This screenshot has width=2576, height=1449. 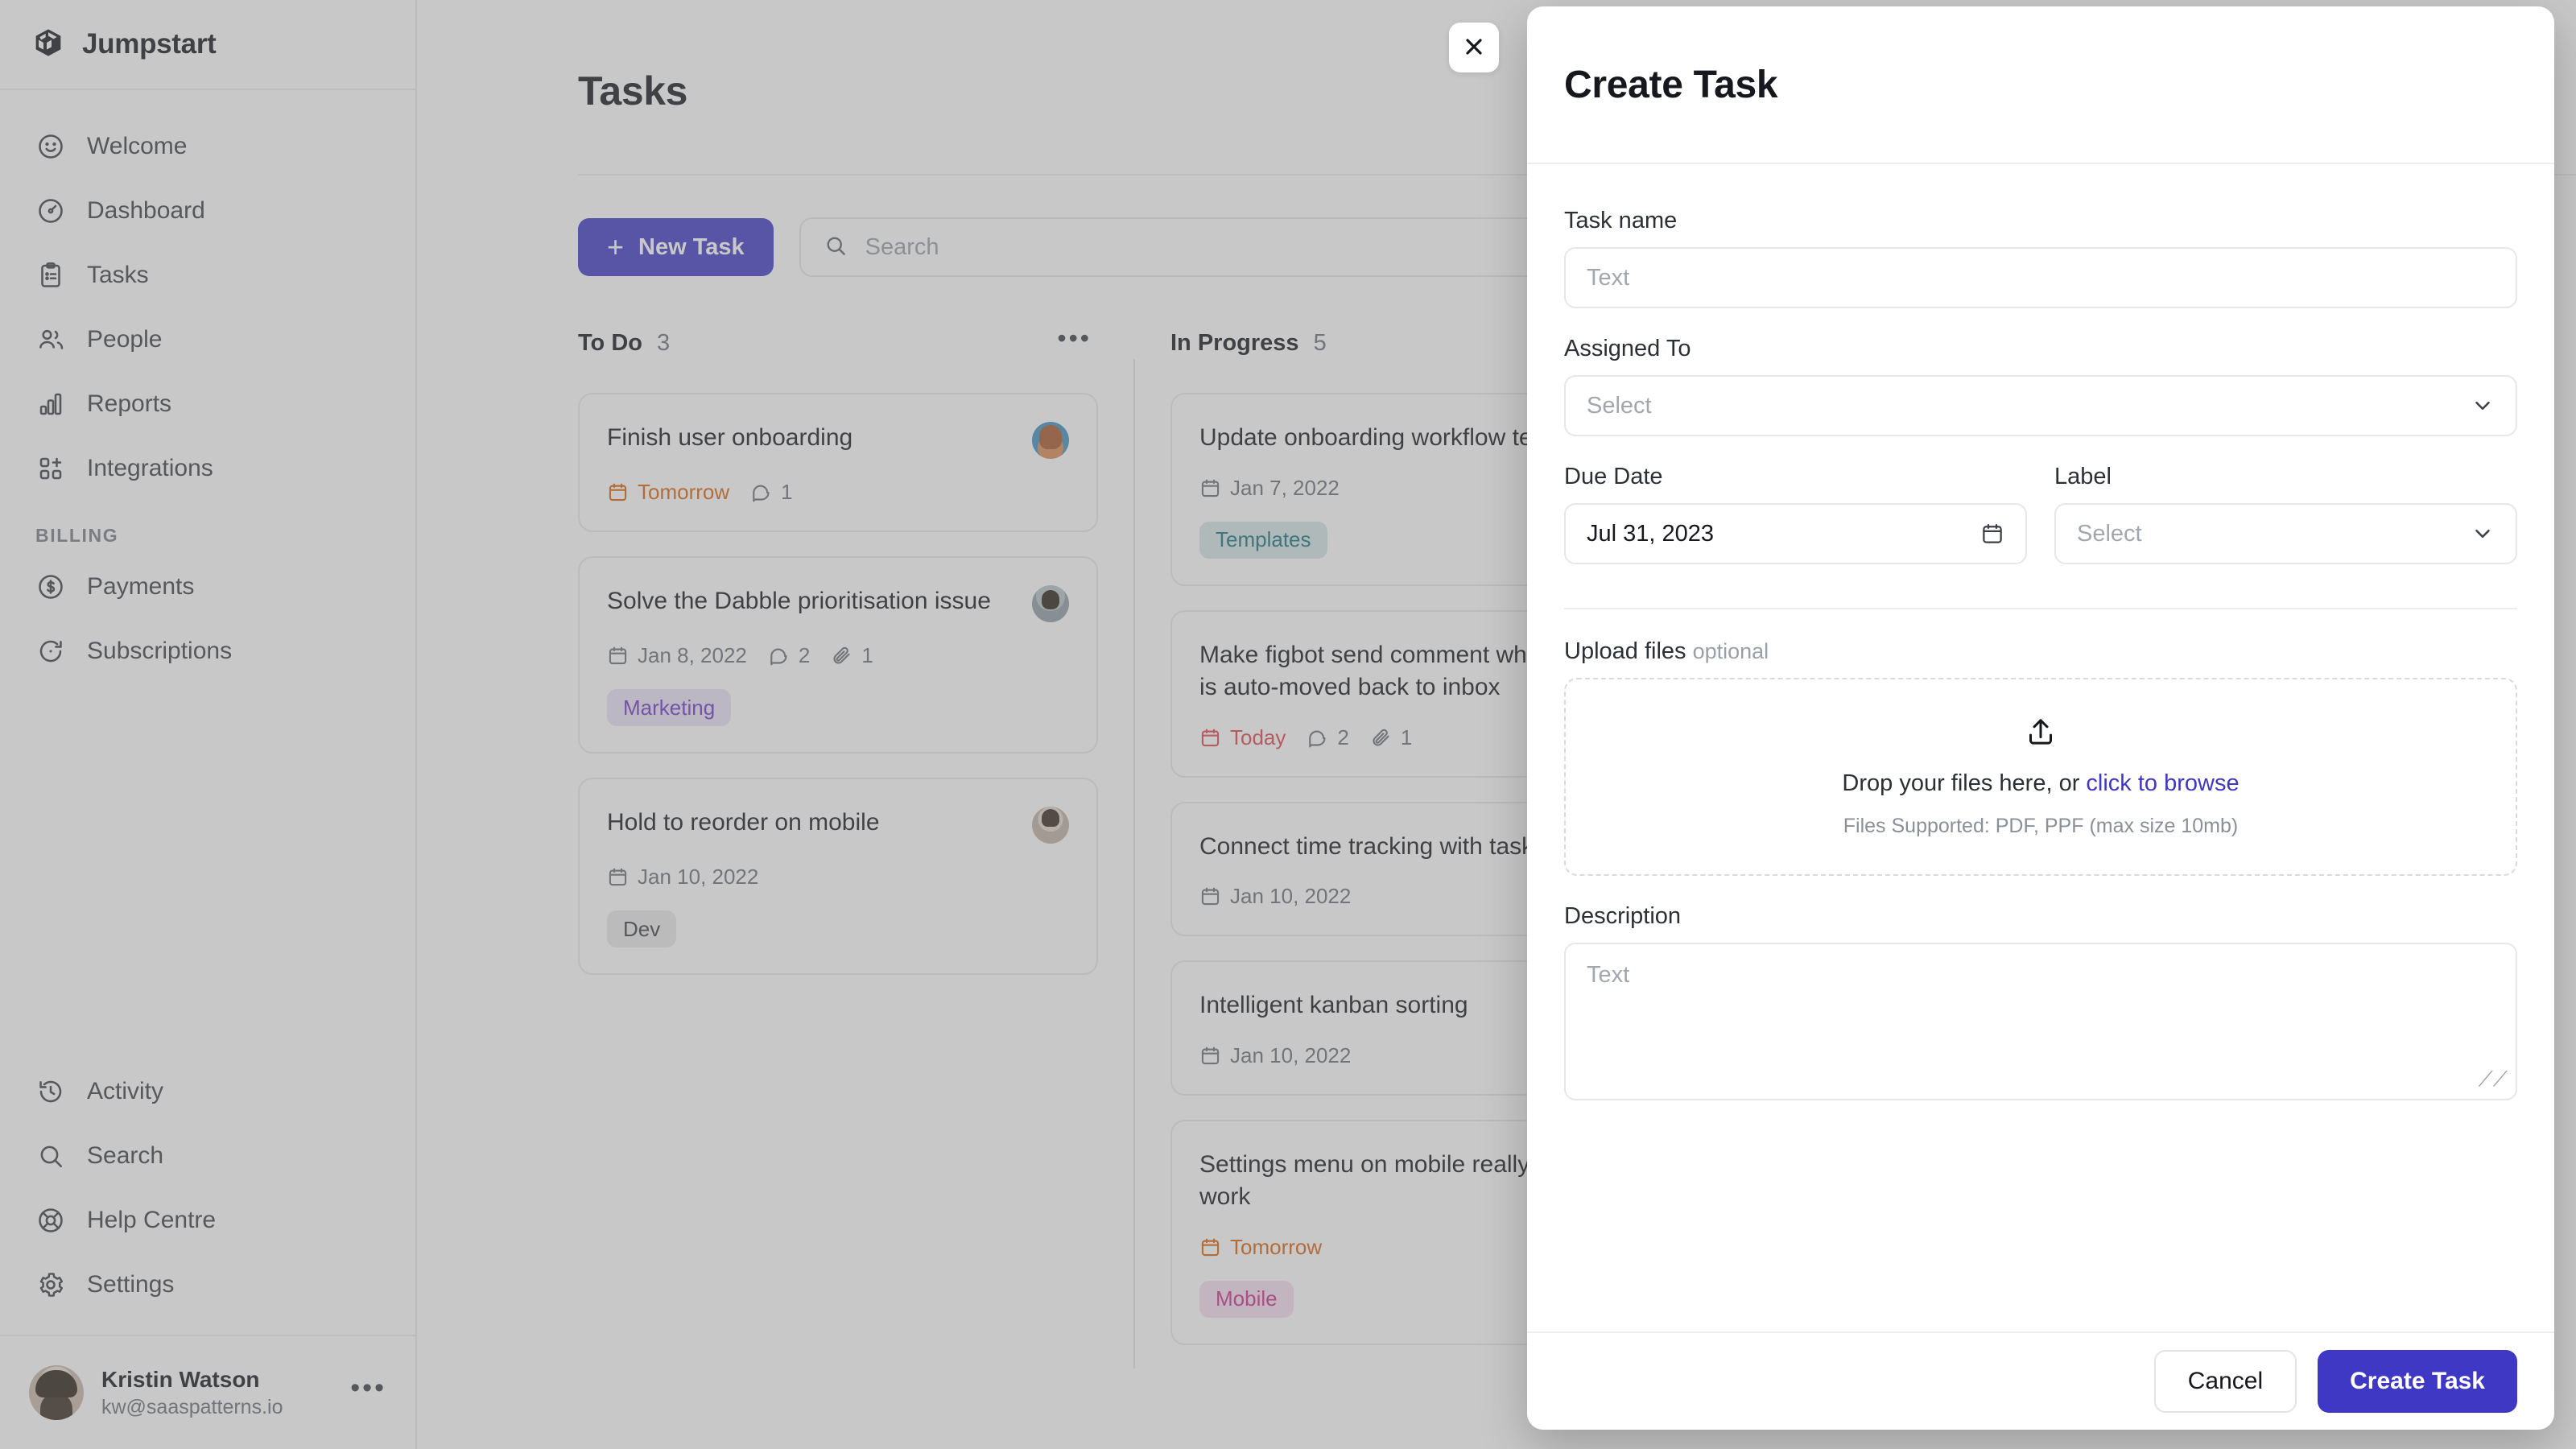 What do you see at coordinates (730, 437) in the screenshot?
I see `card-title: Finish user onboarding` at bounding box center [730, 437].